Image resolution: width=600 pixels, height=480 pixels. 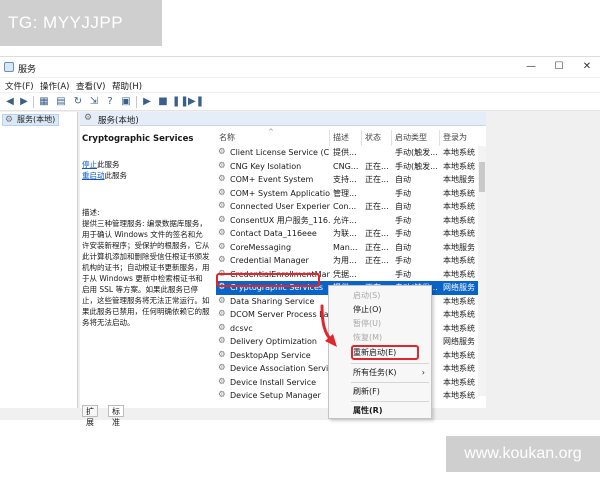 What do you see at coordinates (31, 120) in the screenshot?
I see `tree-node-services-local: ⚙ 服务(本地)` at bounding box center [31, 120].